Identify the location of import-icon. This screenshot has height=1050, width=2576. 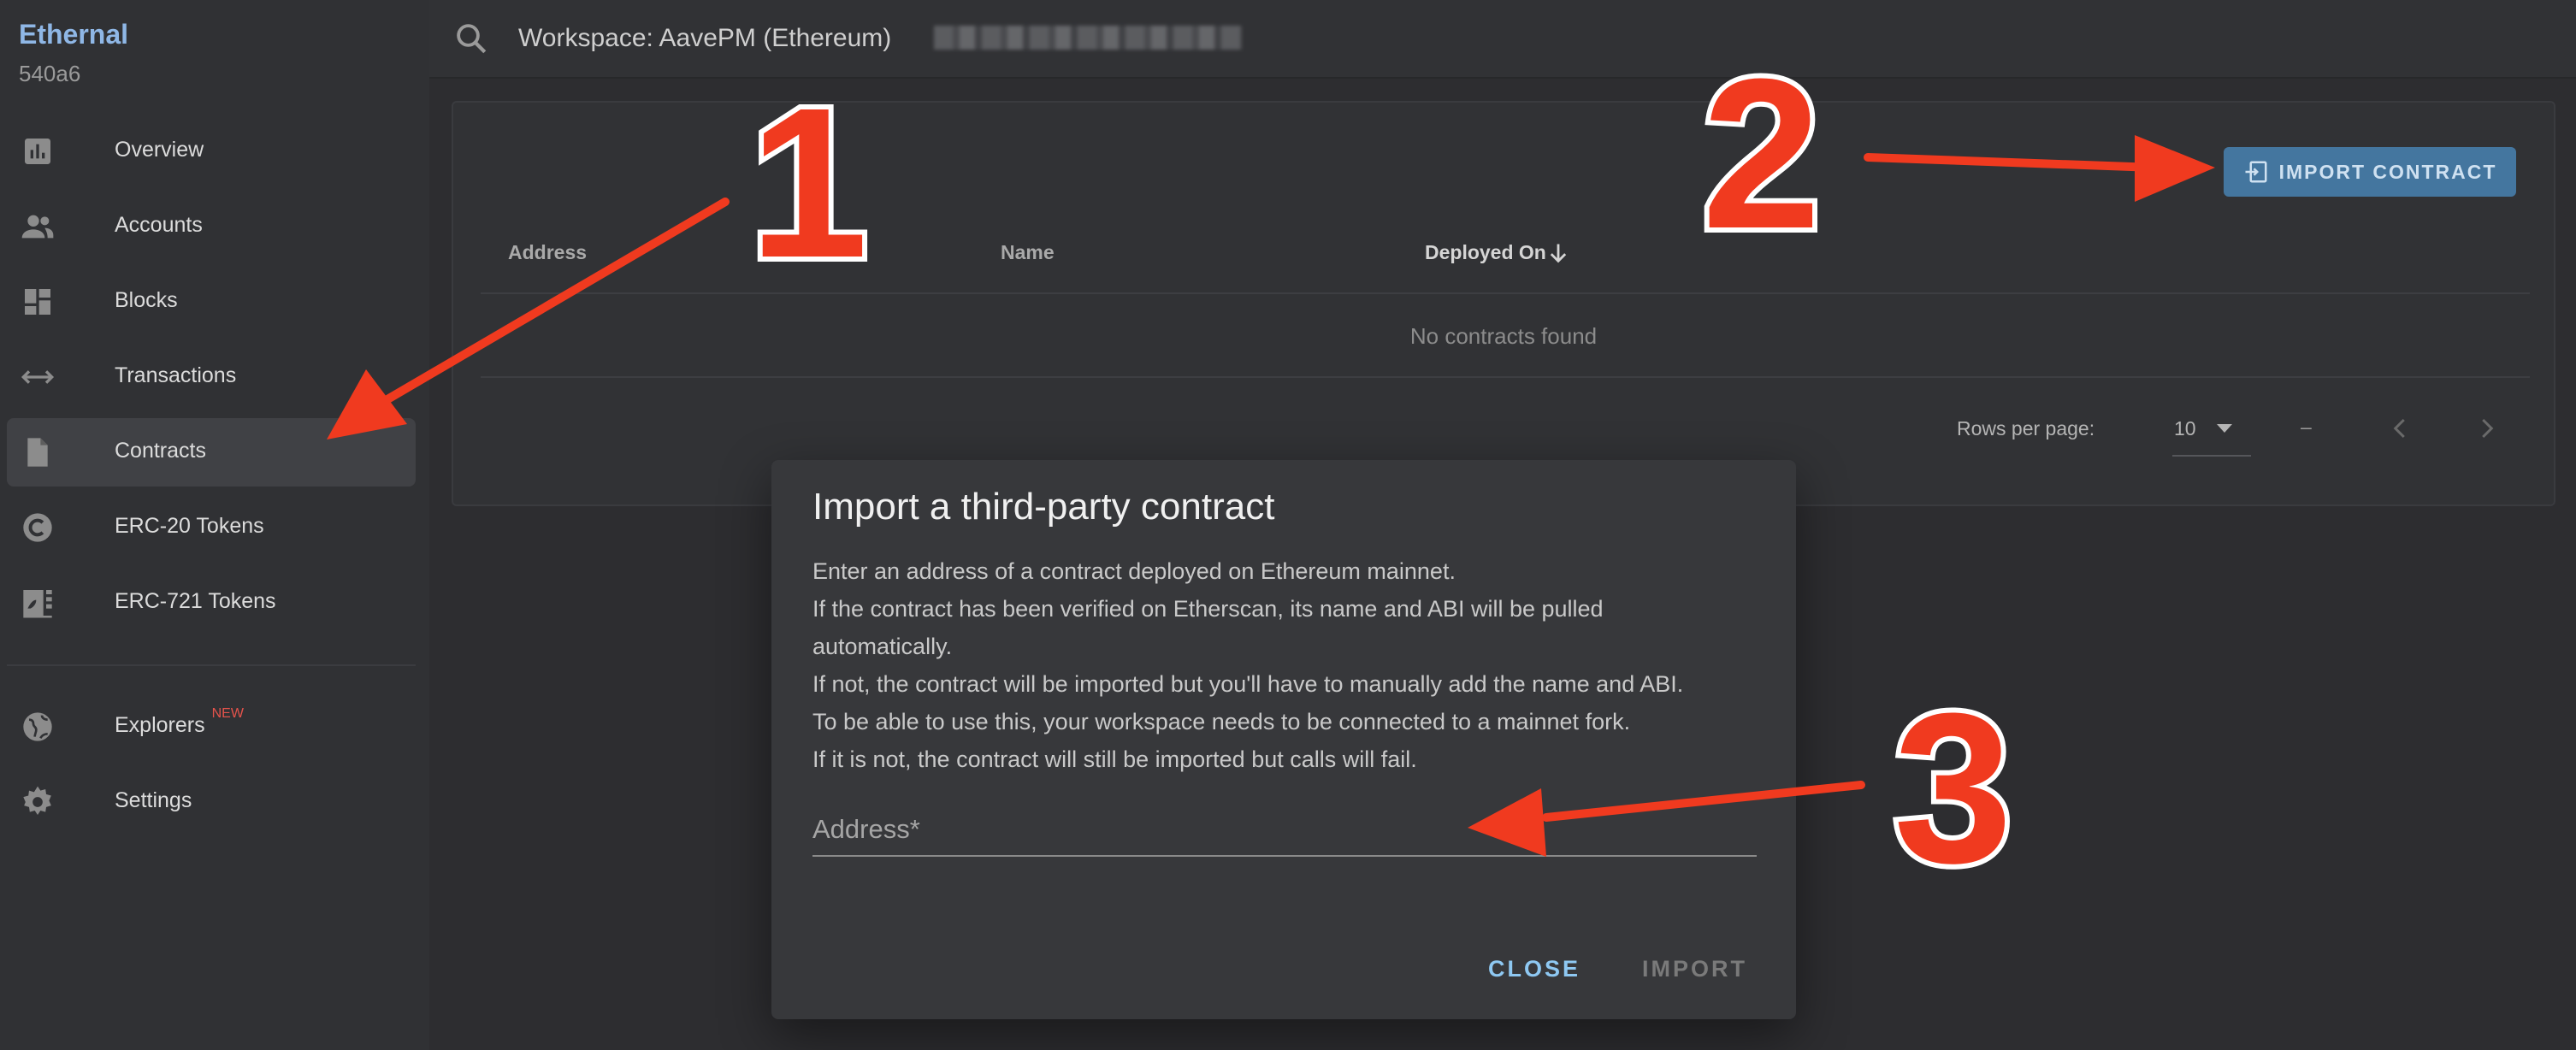
(2256, 172).